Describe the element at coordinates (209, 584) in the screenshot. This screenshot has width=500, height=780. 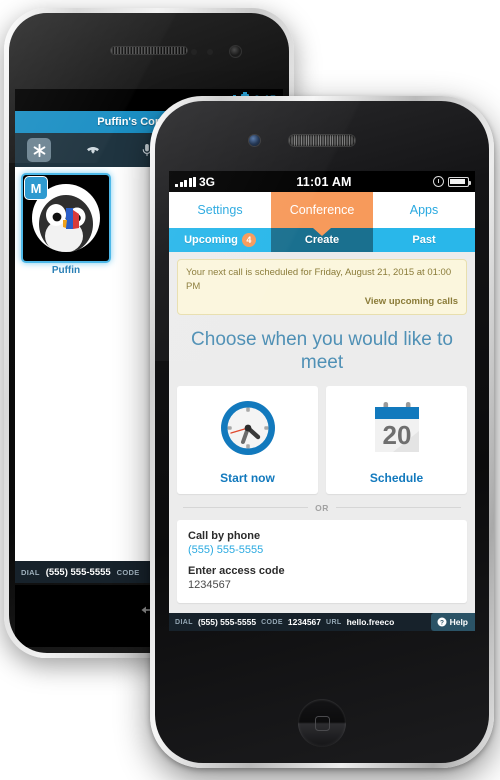
I see `access-code-value: 1234567` at that location.